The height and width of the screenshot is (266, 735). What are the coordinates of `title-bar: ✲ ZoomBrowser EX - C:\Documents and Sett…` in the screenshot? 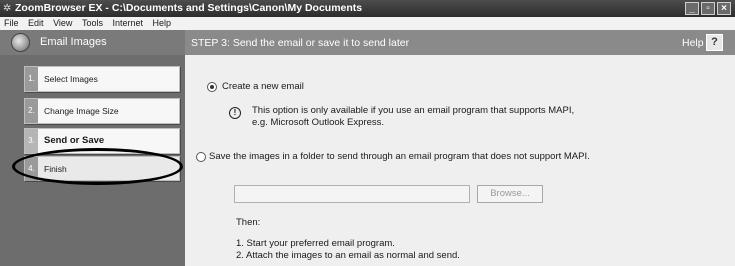 It's located at (367, 8).